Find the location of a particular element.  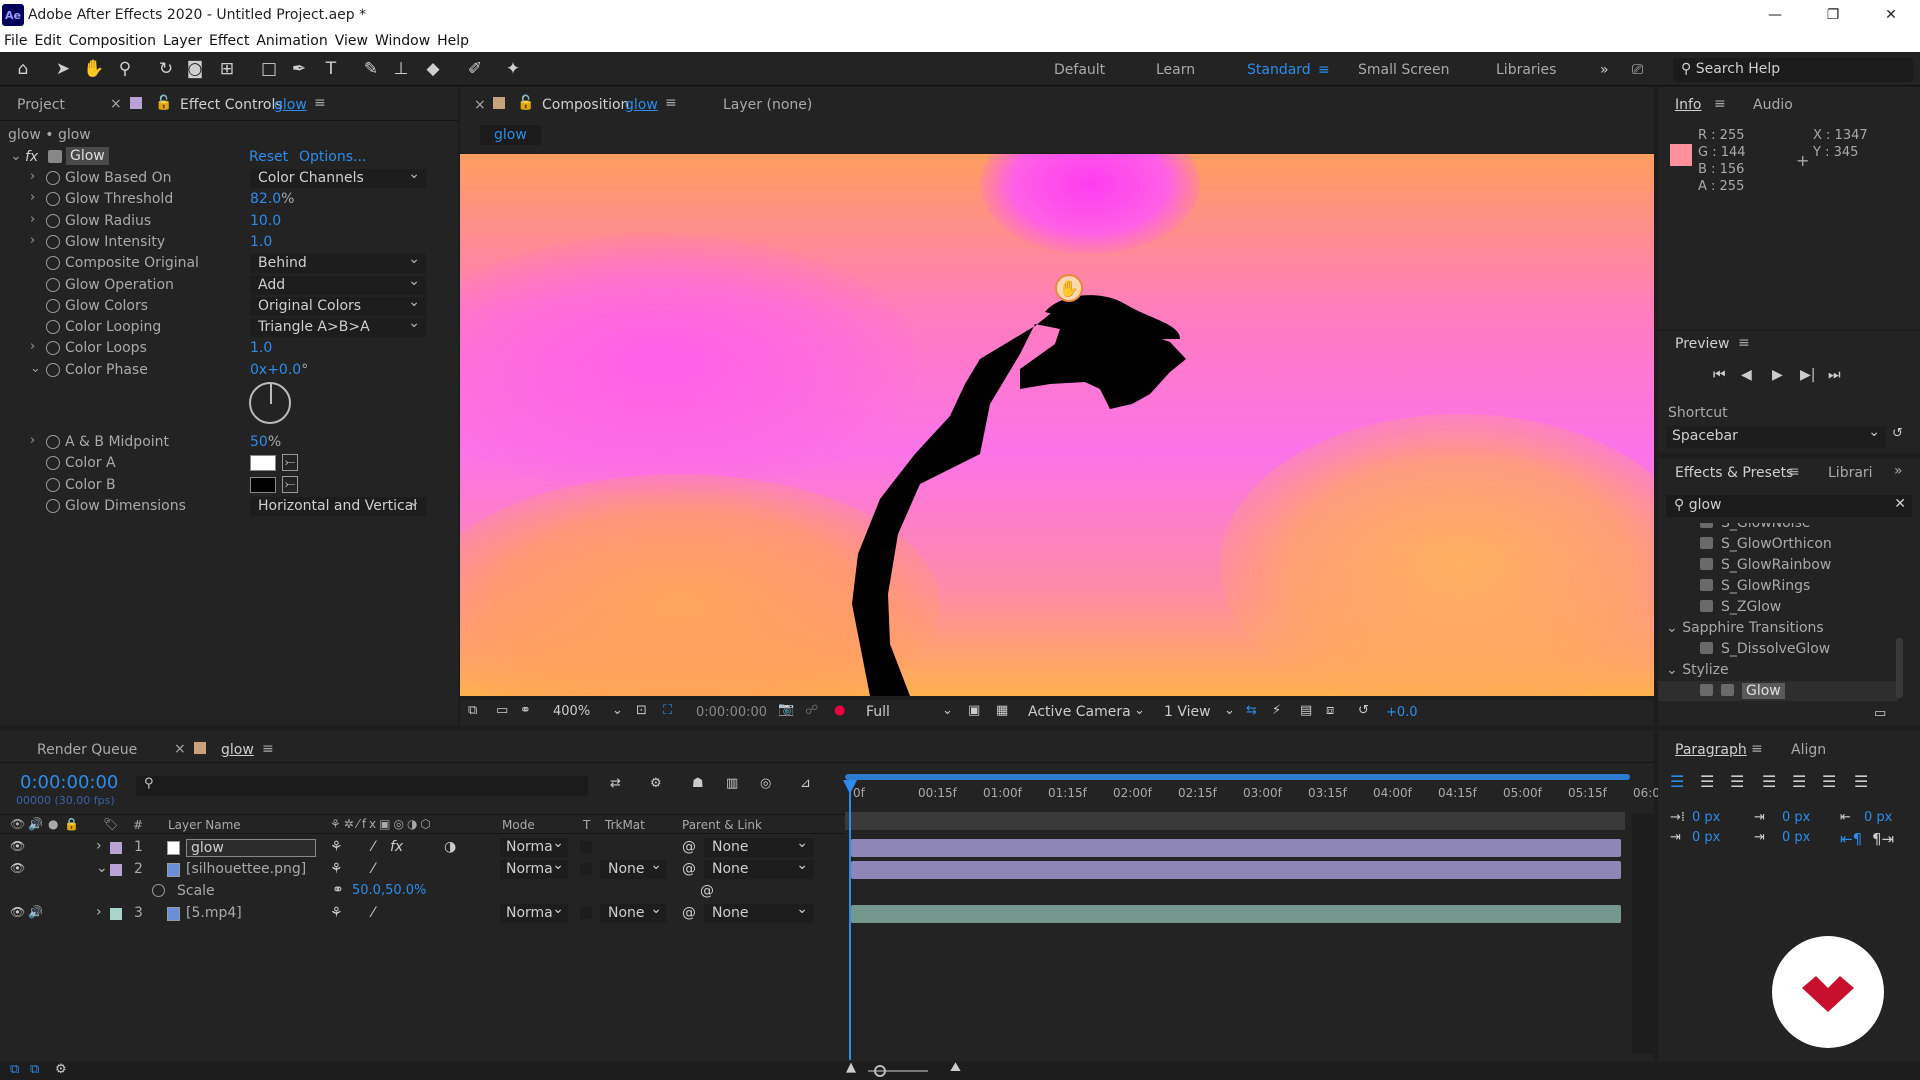

search-help-input: ⚲ Search Help is located at coordinates (1793, 70).